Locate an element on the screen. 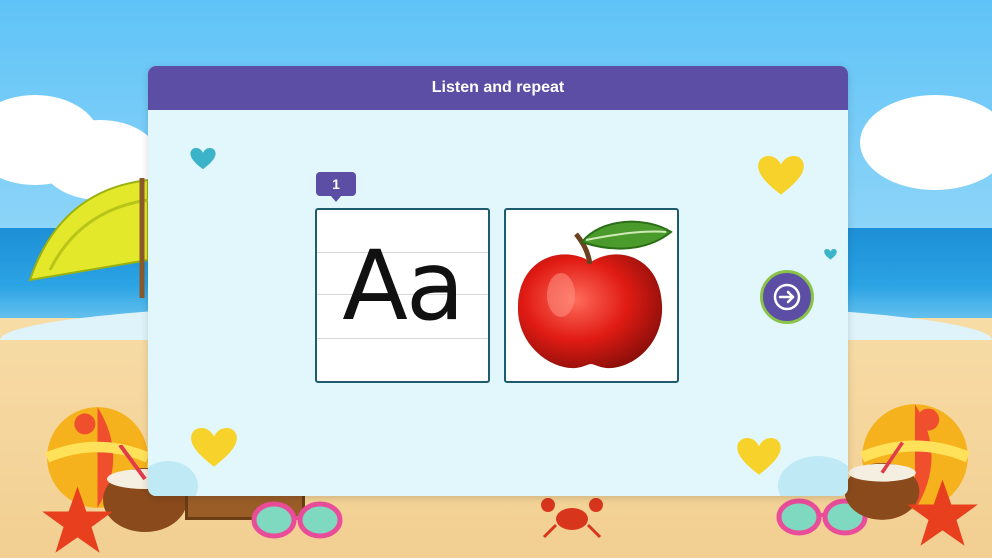 This screenshot has width=992, height=558. dialog-title: Listen and repeat is located at coordinates (498, 87).